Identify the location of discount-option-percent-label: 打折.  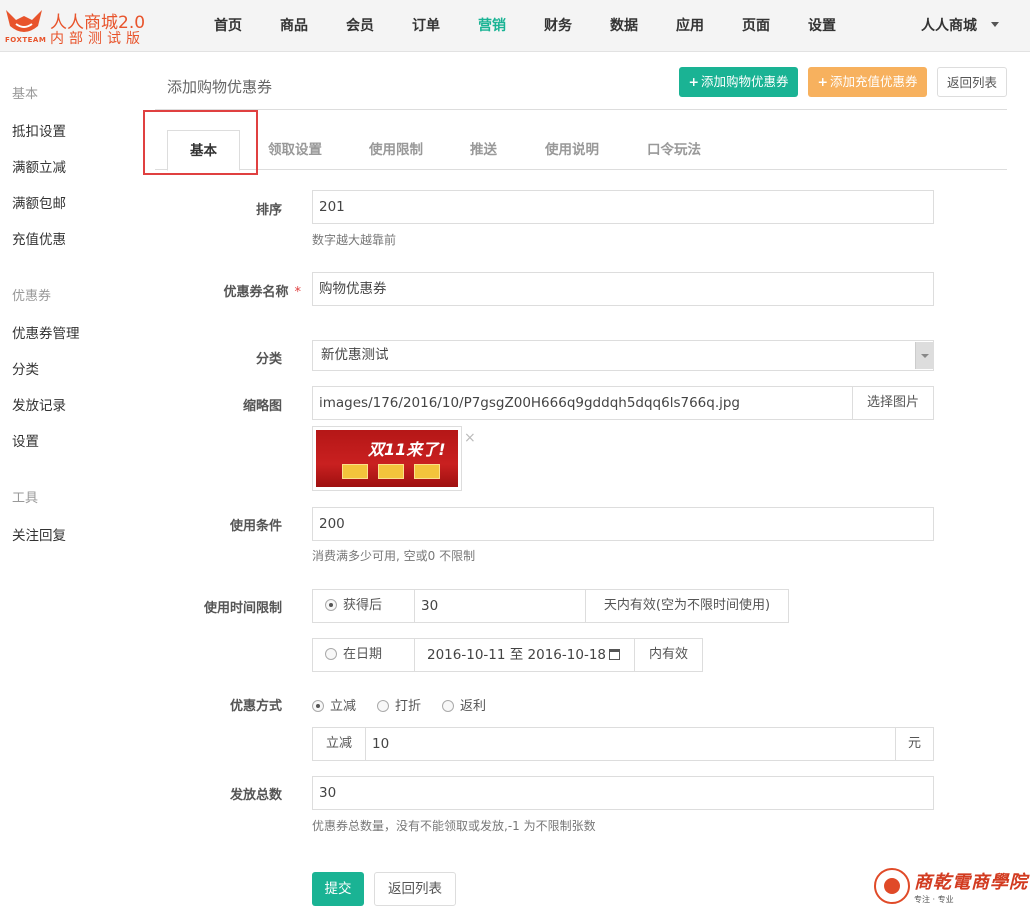
(408, 706).